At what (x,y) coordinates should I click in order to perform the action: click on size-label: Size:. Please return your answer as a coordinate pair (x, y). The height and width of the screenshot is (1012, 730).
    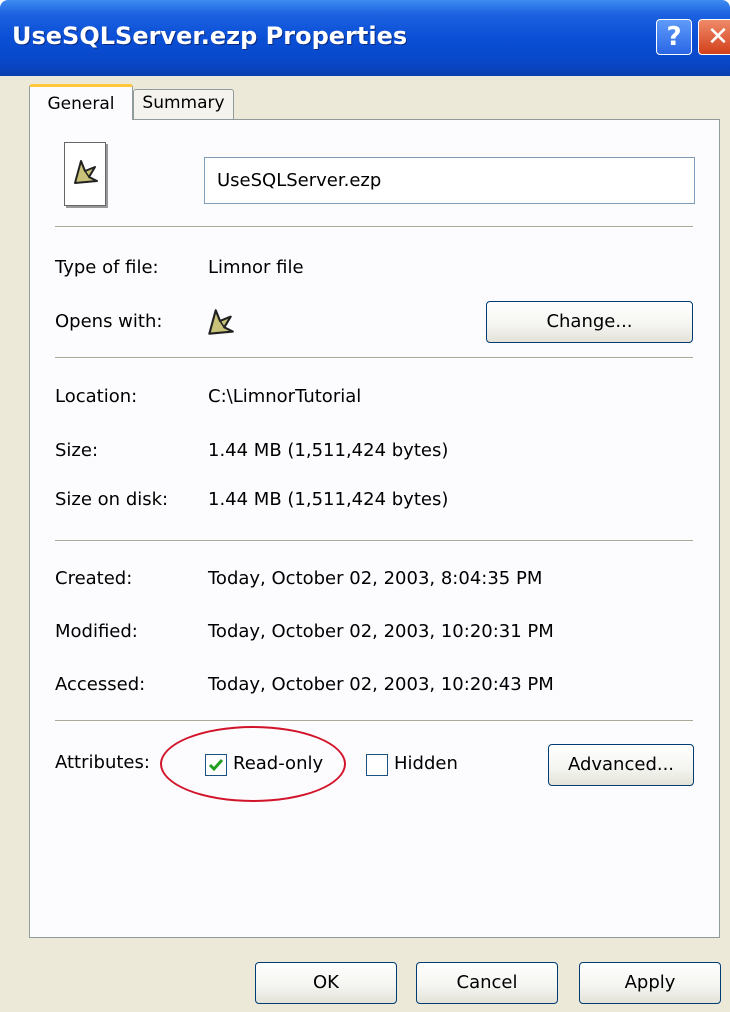
    Looking at the image, I should click on (77, 450).